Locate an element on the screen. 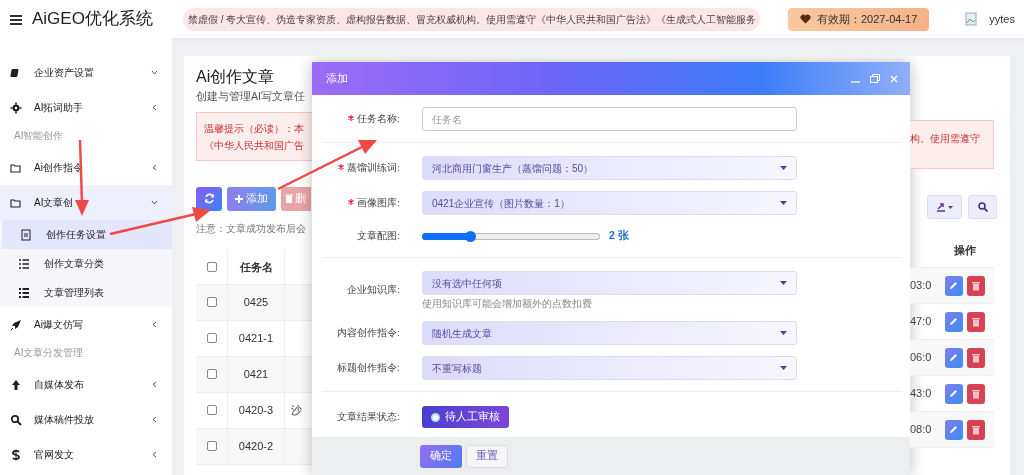 The height and width of the screenshot is (475, 1024). submenu-item: 创作文章分类 is located at coordinates (86, 263).